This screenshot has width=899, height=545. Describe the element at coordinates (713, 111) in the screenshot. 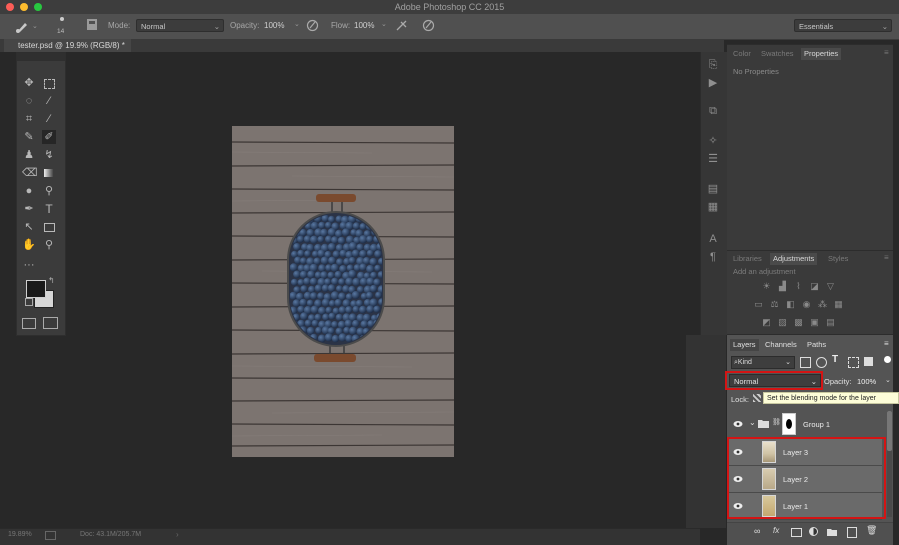

I see `layer-comps-icon: ⧉` at that location.